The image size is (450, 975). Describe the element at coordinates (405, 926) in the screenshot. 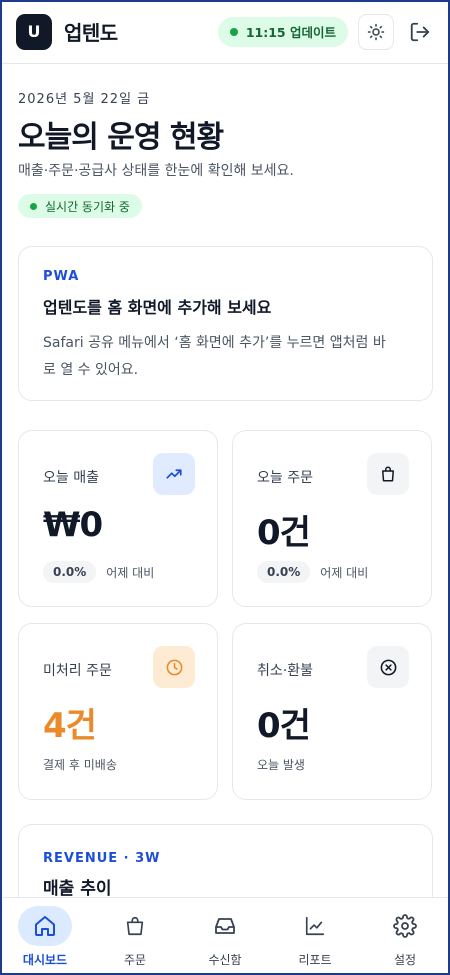

I see `gear-icon` at that location.